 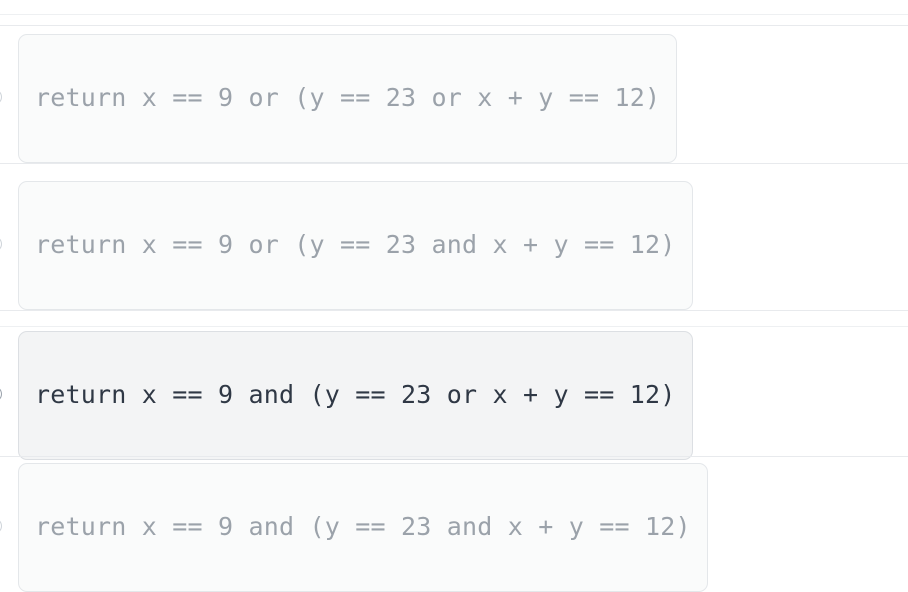 What do you see at coordinates (454, 14) in the screenshot?
I see `separator-top-outer` at bounding box center [454, 14].